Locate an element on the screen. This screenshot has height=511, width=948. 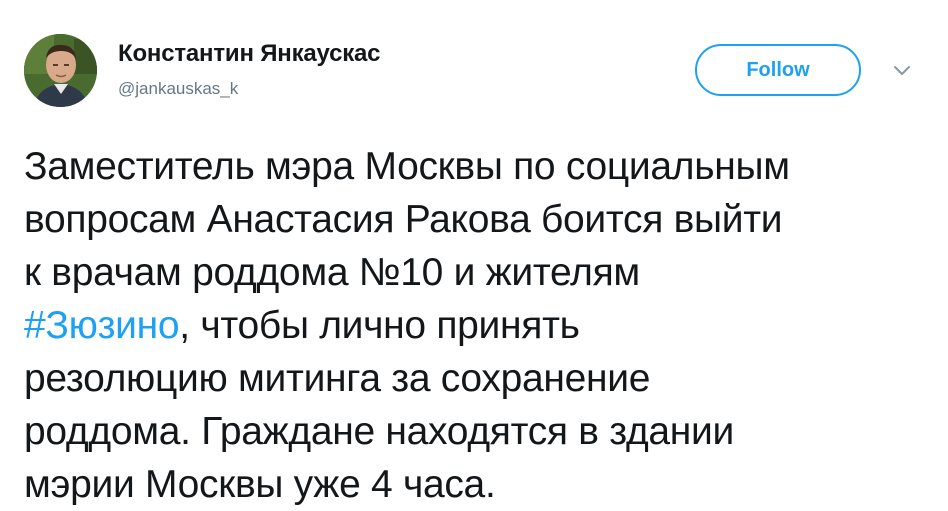
tweet-line: роддома. Граждане находятся в здании is located at coordinates (379, 431).